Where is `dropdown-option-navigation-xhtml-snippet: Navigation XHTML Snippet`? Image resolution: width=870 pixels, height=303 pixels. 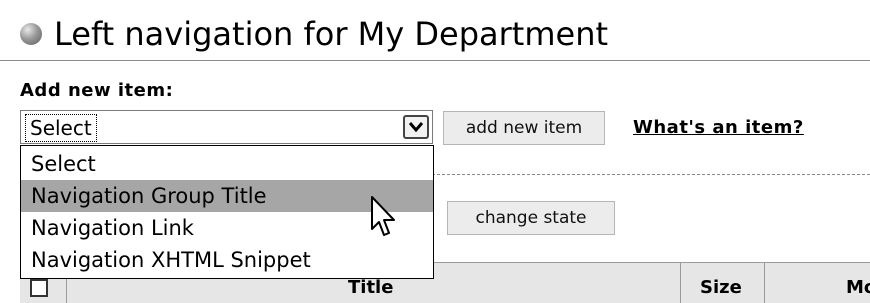 dropdown-option-navigation-xhtml-snippet: Navigation XHTML Snippet is located at coordinates (227, 260).